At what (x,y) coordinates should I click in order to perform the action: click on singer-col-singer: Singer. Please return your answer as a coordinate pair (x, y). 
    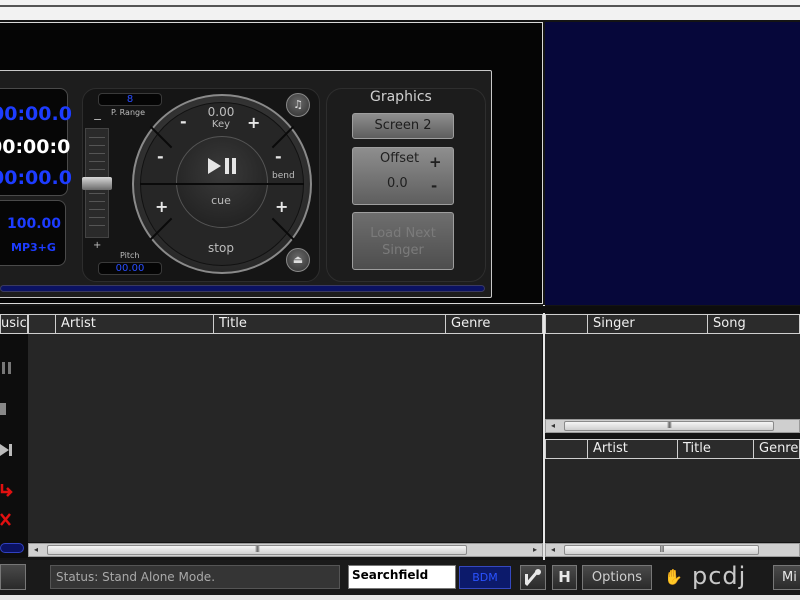
    Looking at the image, I should click on (647, 324).